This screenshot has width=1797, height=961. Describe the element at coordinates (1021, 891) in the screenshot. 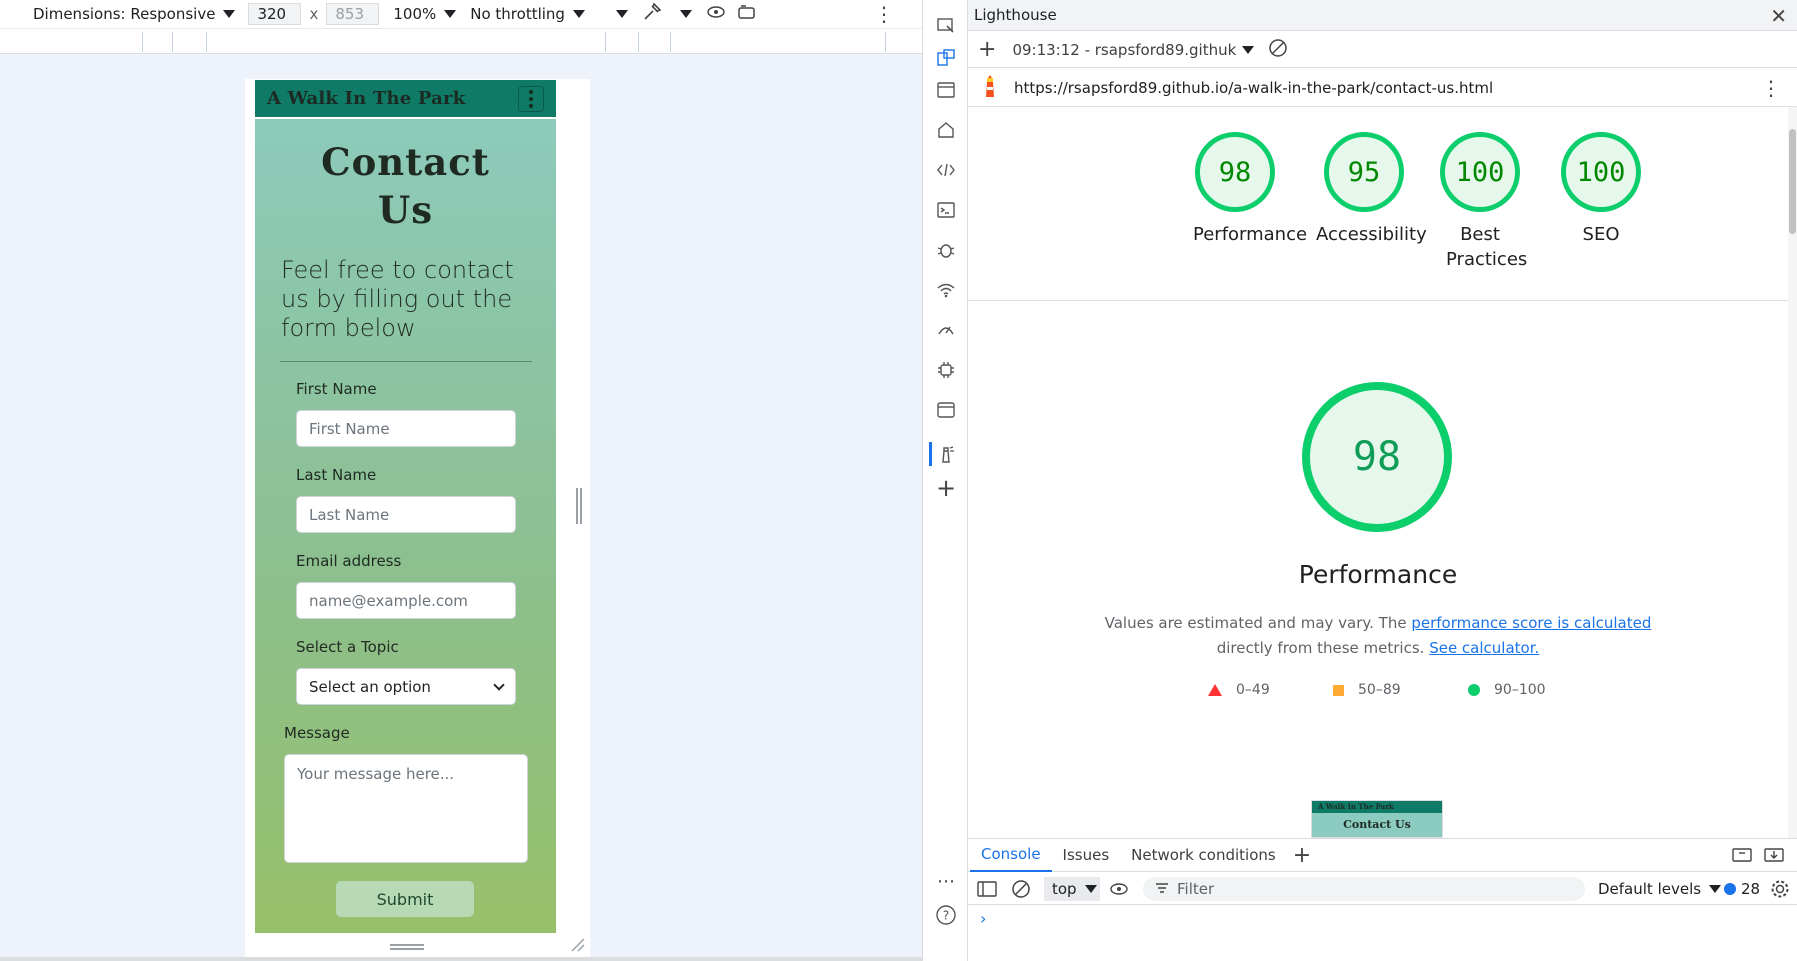

I see `clear-console-icon` at that location.